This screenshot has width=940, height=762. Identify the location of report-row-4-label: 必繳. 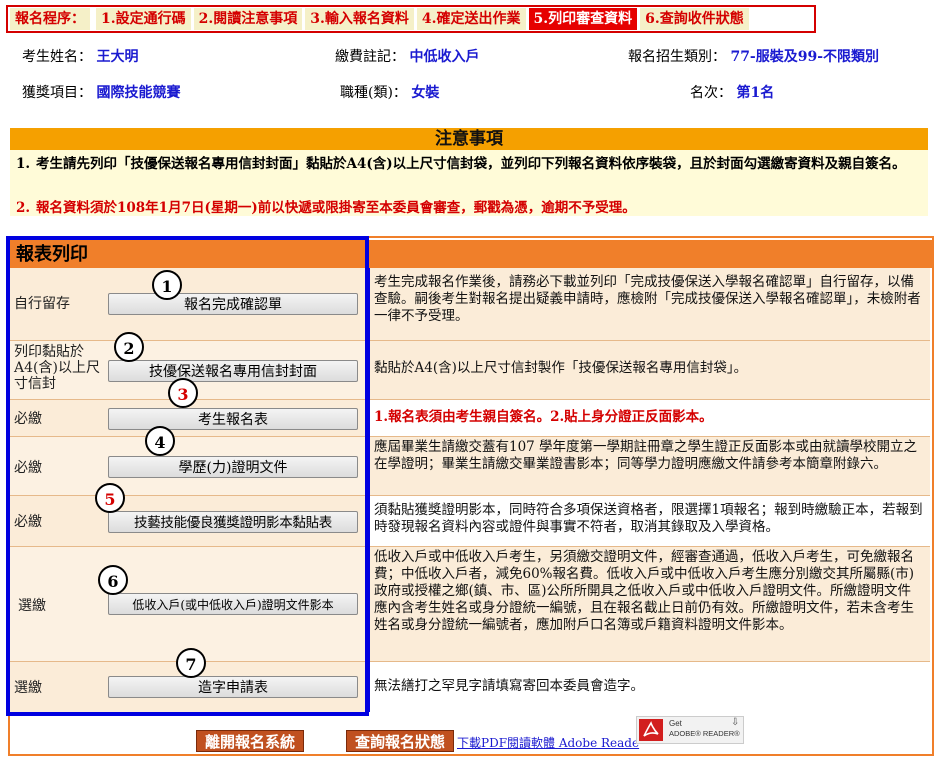
(28, 468).